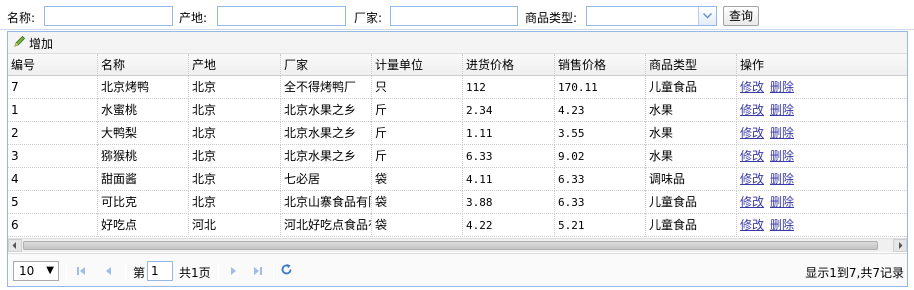  What do you see at coordinates (368, 18) in the screenshot?
I see `maker-label: 厂家:` at bounding box center [368, 18].